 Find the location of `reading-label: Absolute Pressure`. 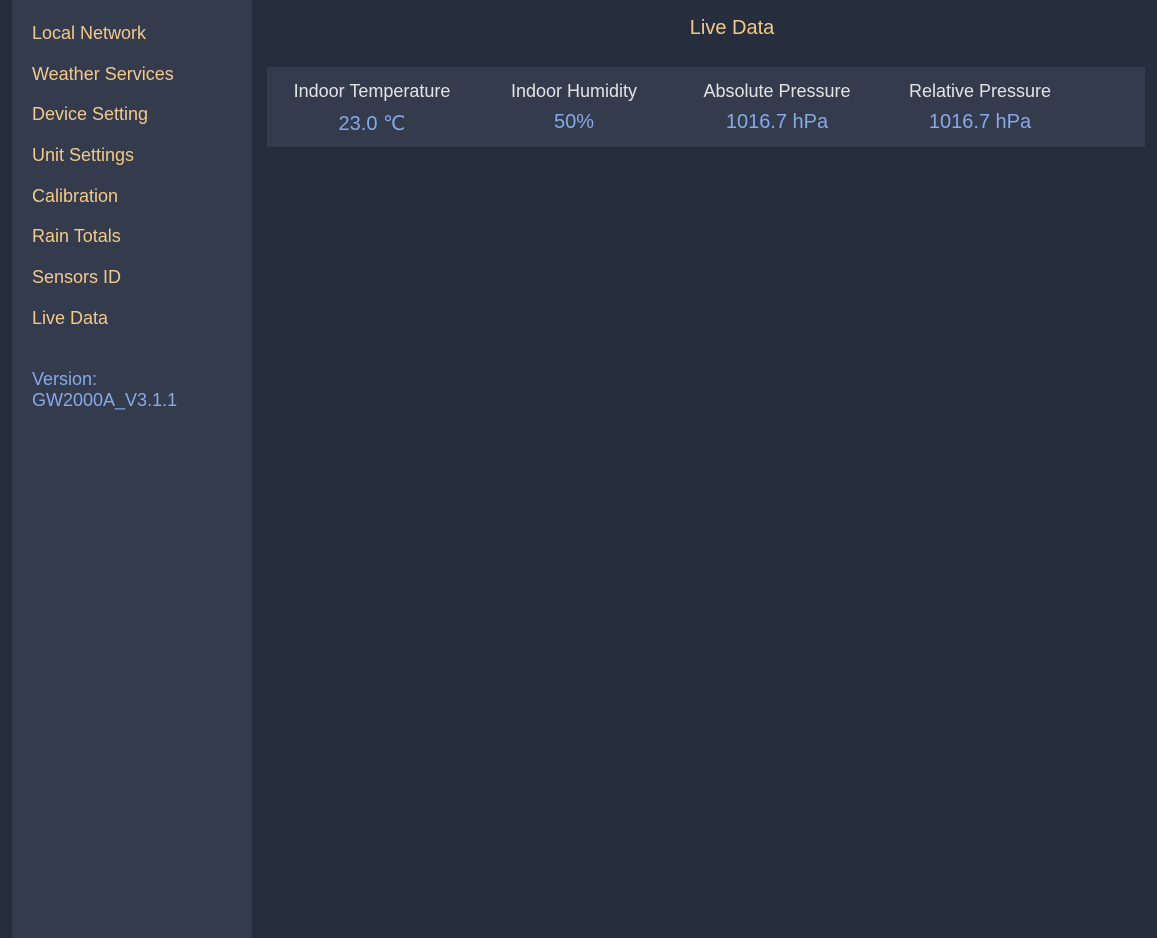

reading-label: Absolute Pressure is located at coordinates (777, 91).